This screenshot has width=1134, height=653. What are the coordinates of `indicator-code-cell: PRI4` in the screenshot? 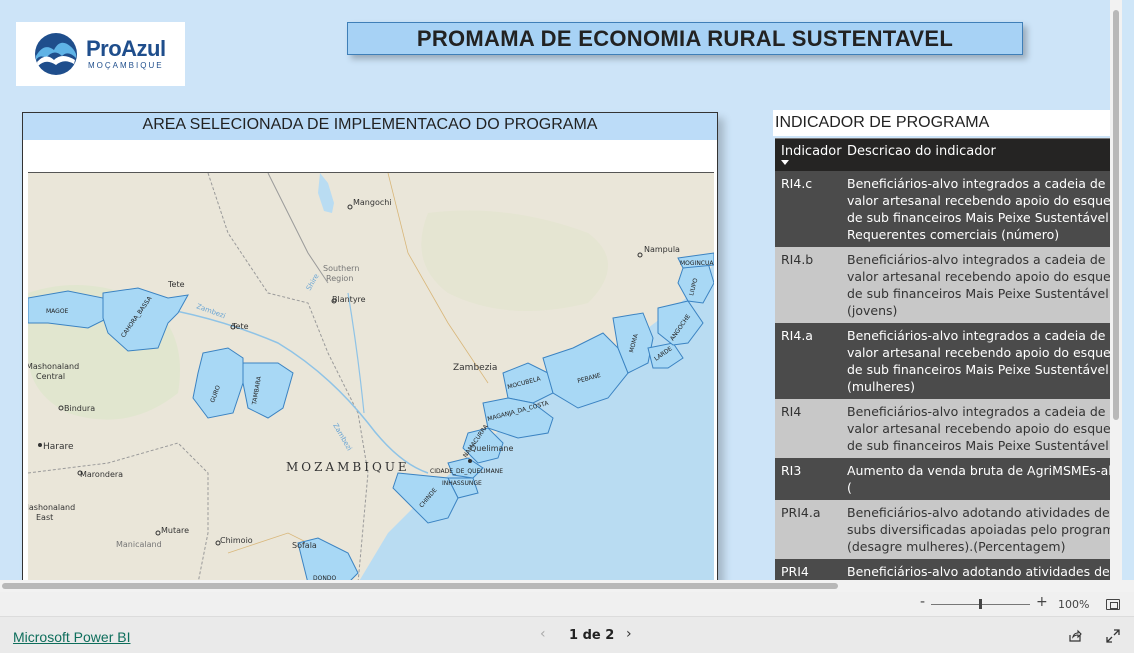 It's located at (795, 571).